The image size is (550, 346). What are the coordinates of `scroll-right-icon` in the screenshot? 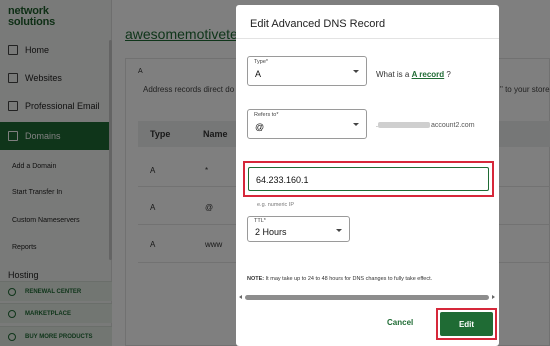 It's located at (493, 297).